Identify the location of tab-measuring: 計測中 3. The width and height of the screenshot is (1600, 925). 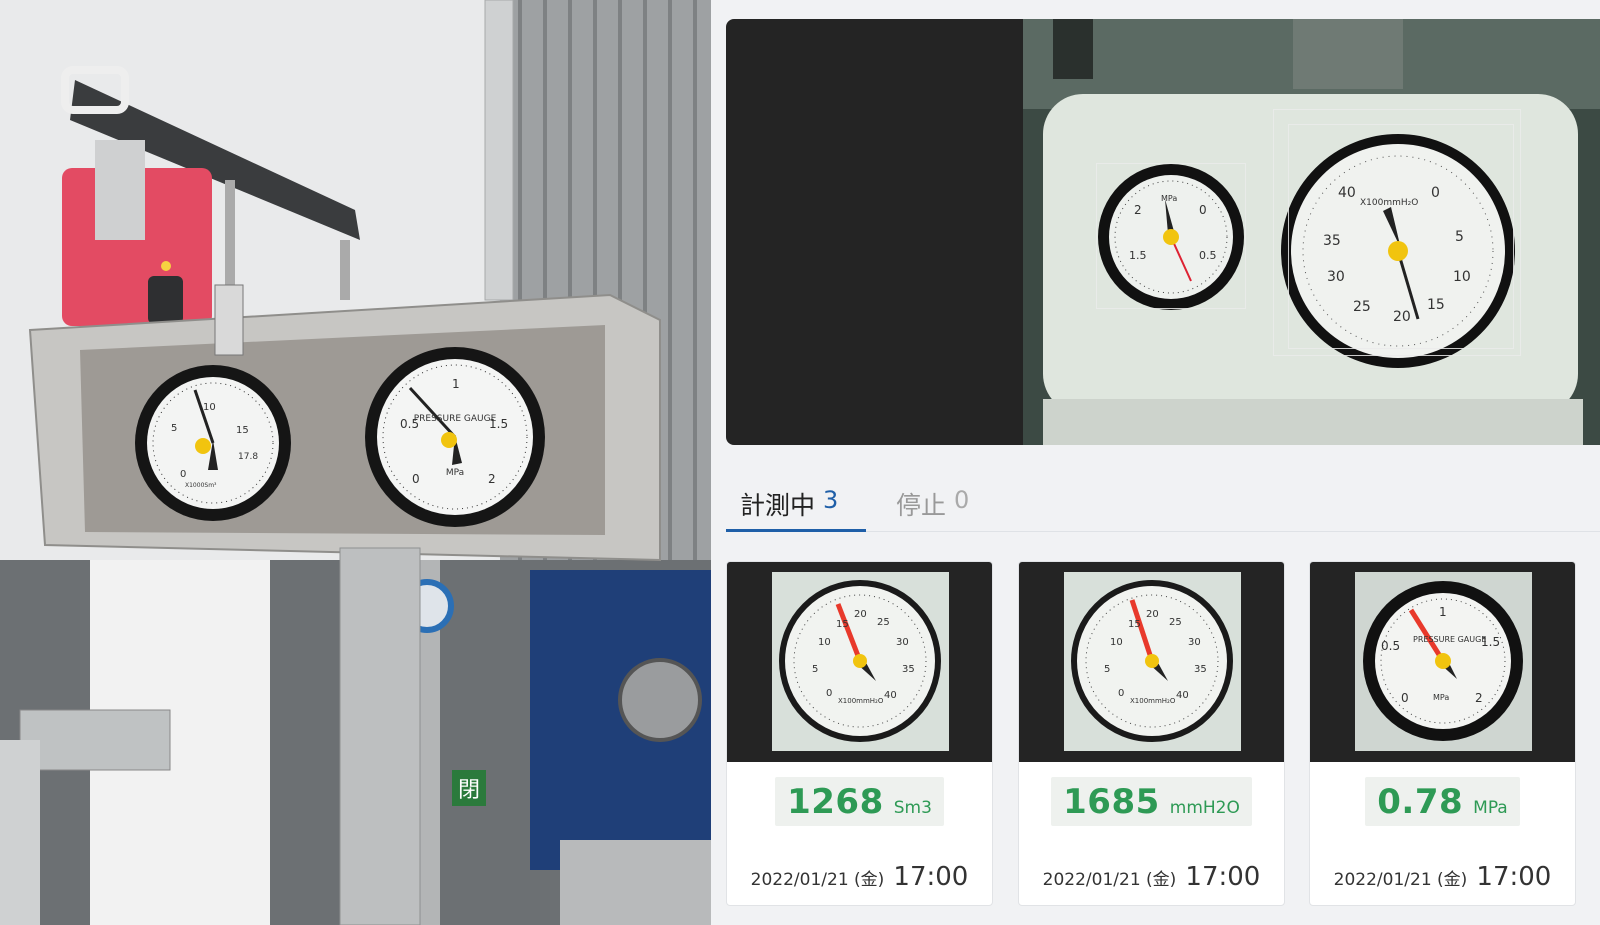
(796, 509).